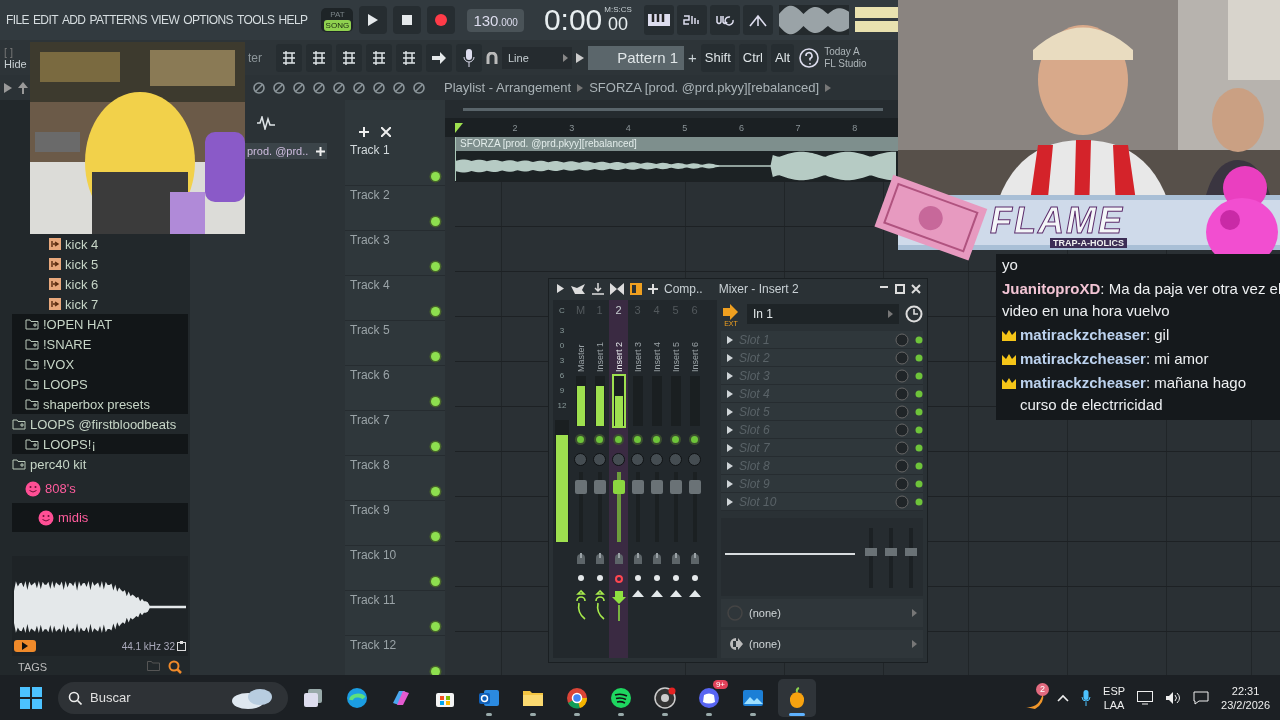 This screenshot has width=1280, height=720. I want to click on keyboard-button, so click(658, 20).